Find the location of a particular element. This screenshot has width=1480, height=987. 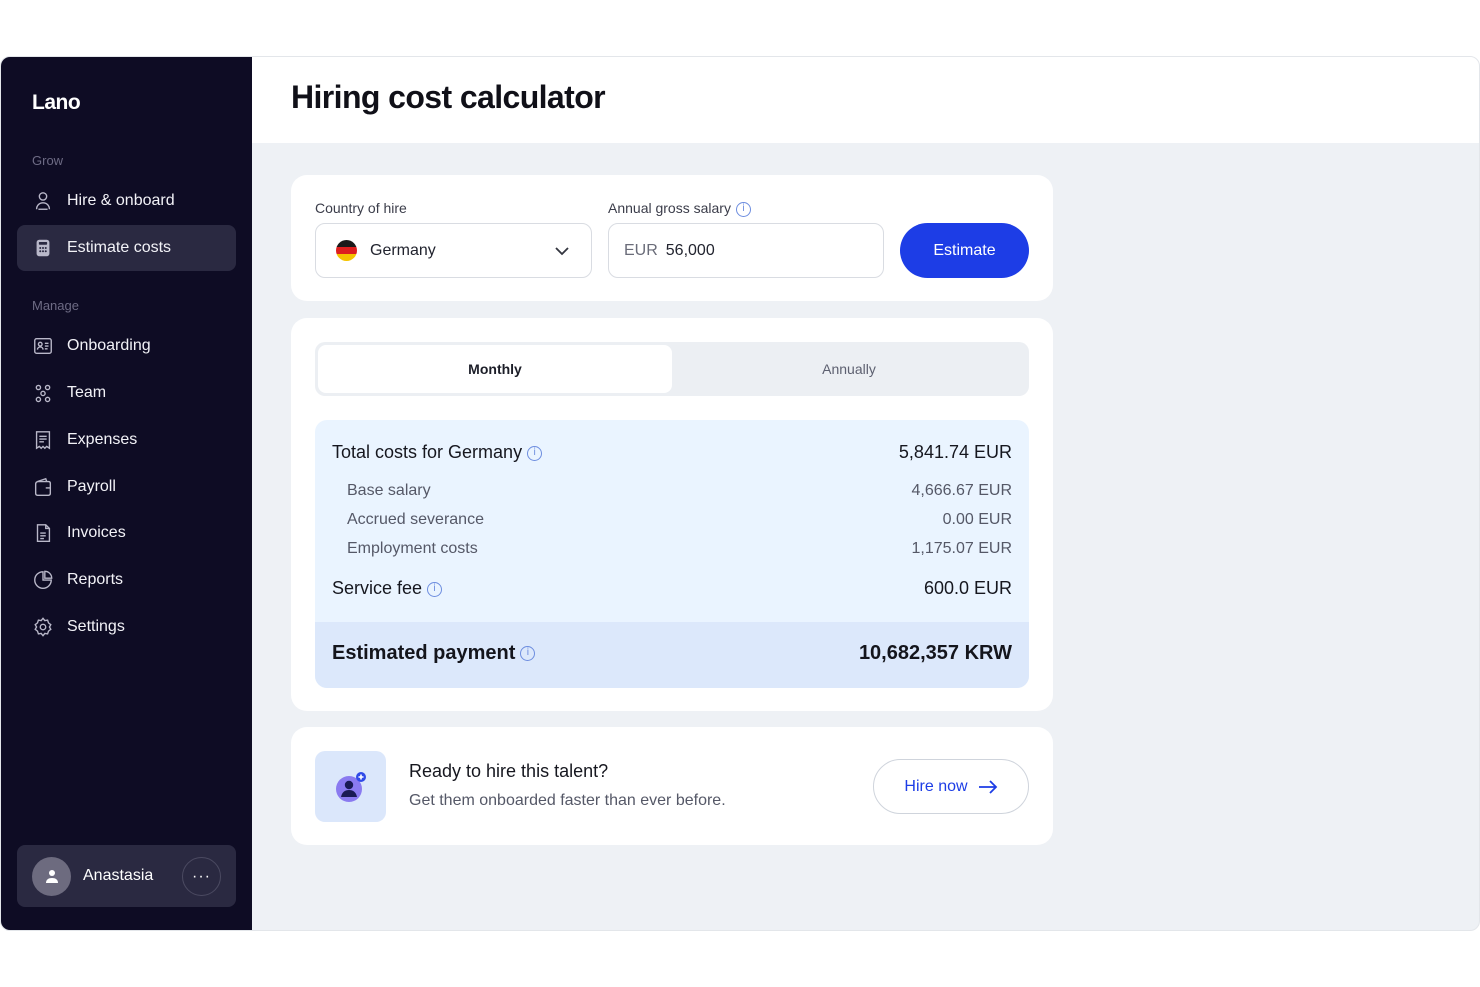

total-costs-value: 5,841.74 EUR is located at coordinates (955, 452).